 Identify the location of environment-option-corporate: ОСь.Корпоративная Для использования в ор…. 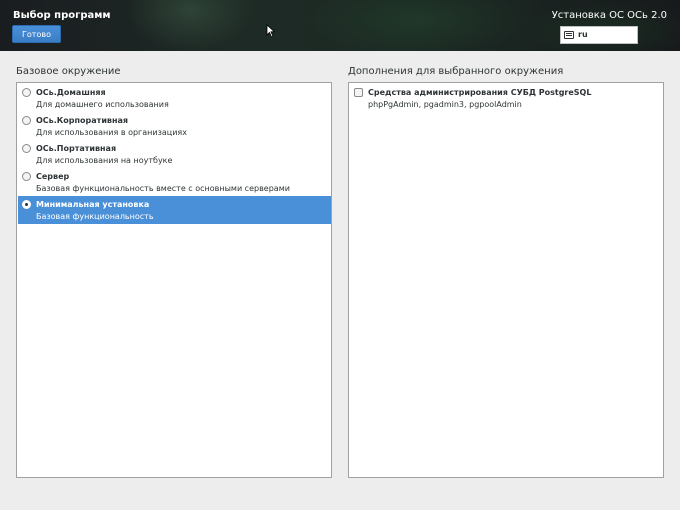
(174, 126).